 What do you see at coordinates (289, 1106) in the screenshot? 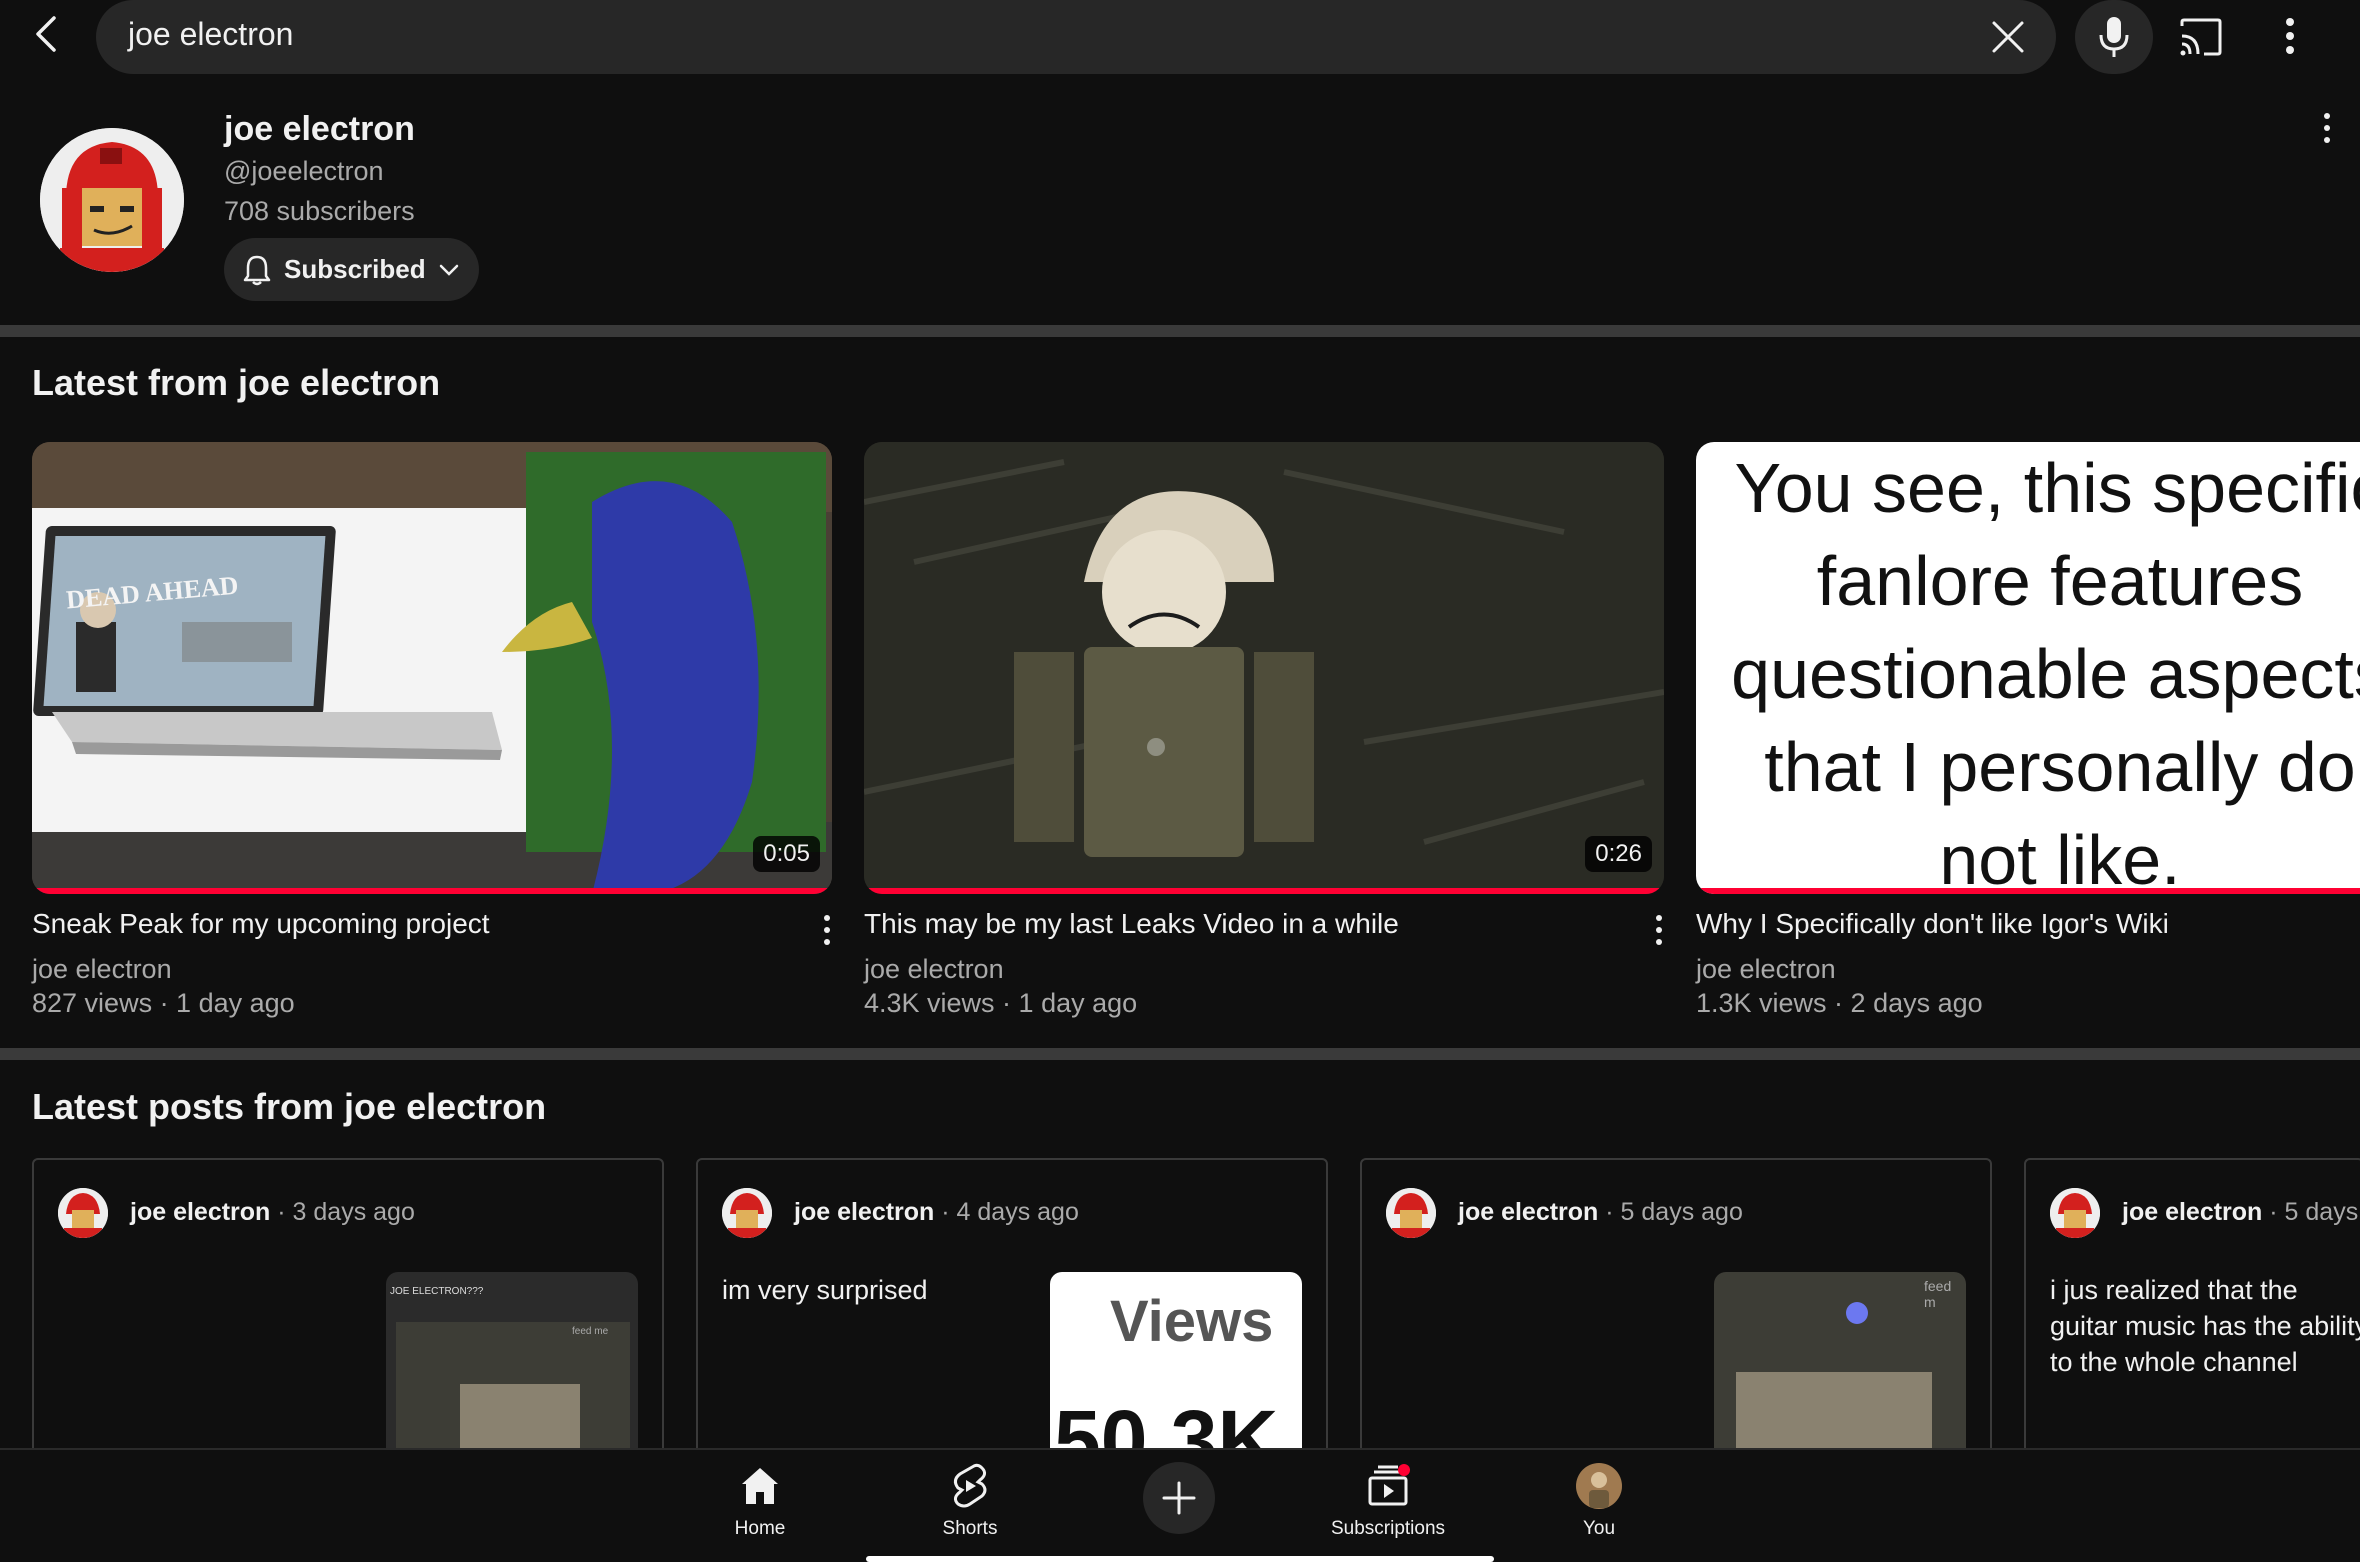
I see `latest-posts-title: Latest posts from joe electron` at bounding box center [289, 1106].